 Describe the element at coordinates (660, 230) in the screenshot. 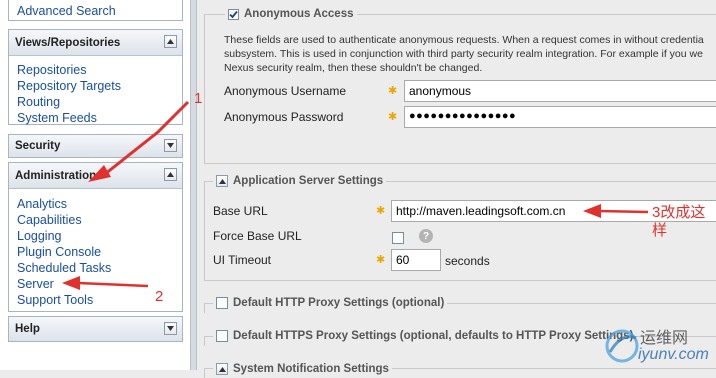

I see `annotation-label-3b: 样` at that location.